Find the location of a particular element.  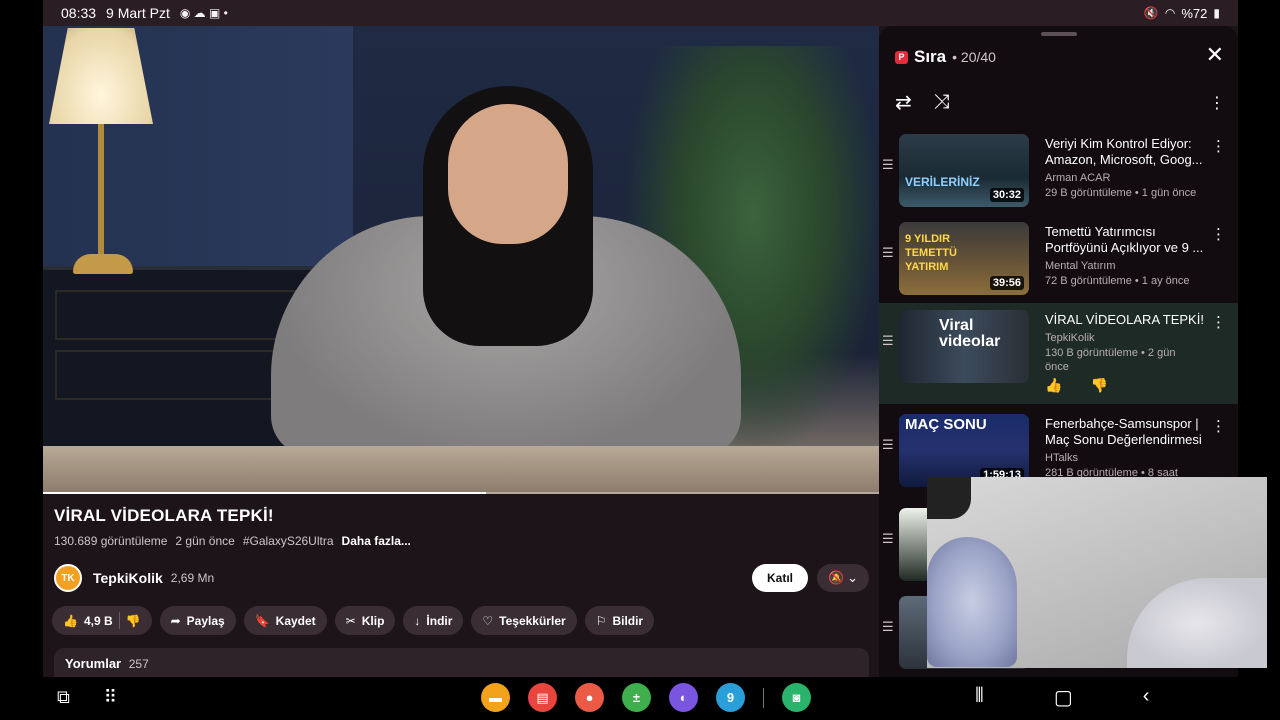

recents-icon: ⦀ is located at coordinates (979, 697).